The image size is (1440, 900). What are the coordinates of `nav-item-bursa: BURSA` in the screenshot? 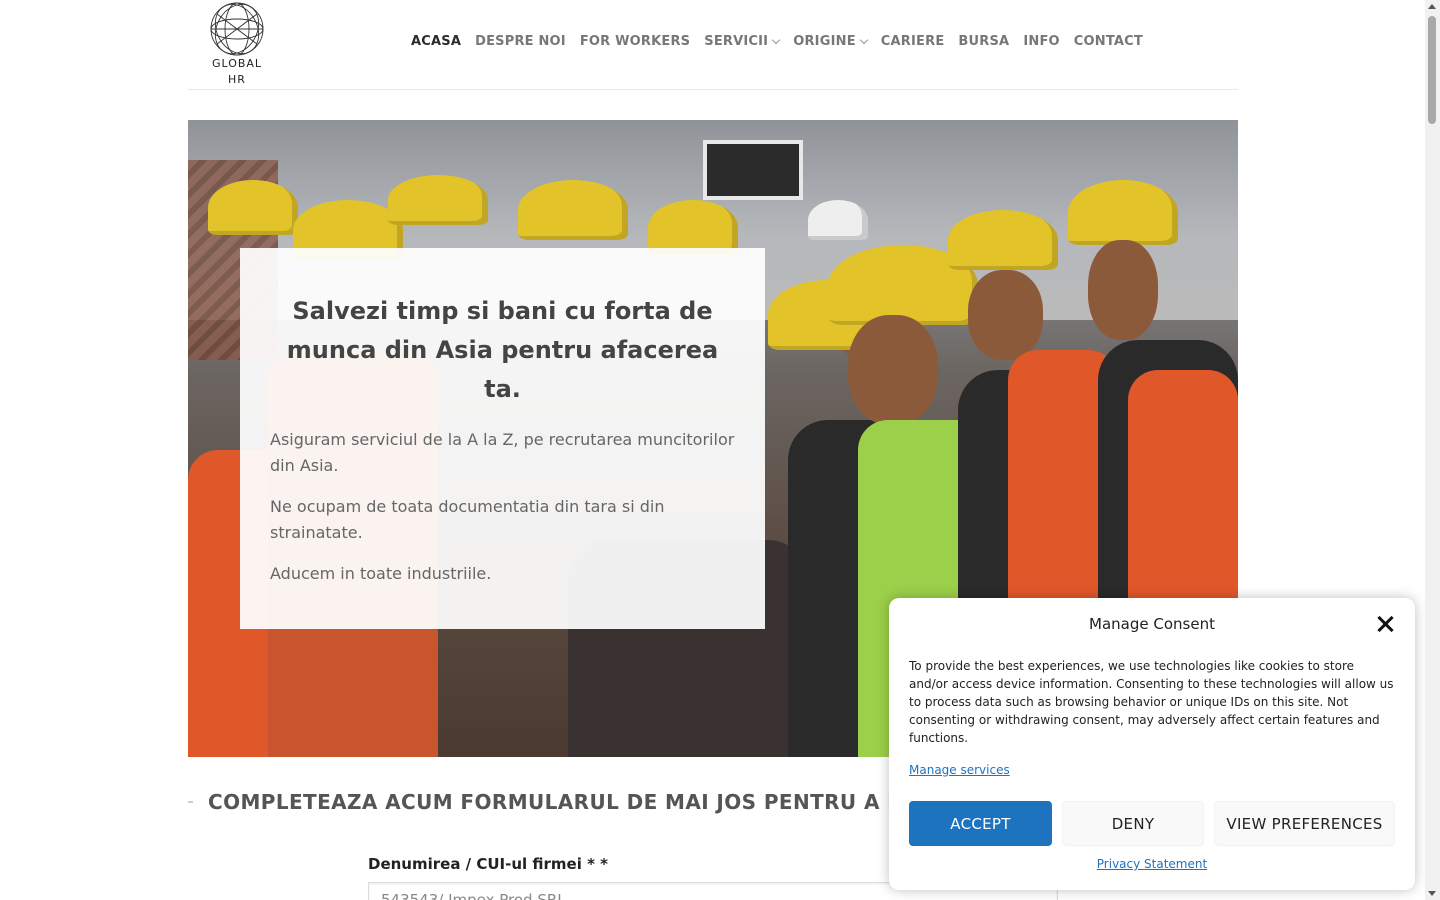 It's located at (983, 41).